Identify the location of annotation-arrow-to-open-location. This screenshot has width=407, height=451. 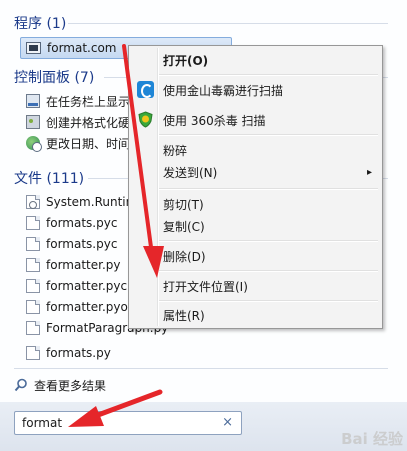
(143, 161).